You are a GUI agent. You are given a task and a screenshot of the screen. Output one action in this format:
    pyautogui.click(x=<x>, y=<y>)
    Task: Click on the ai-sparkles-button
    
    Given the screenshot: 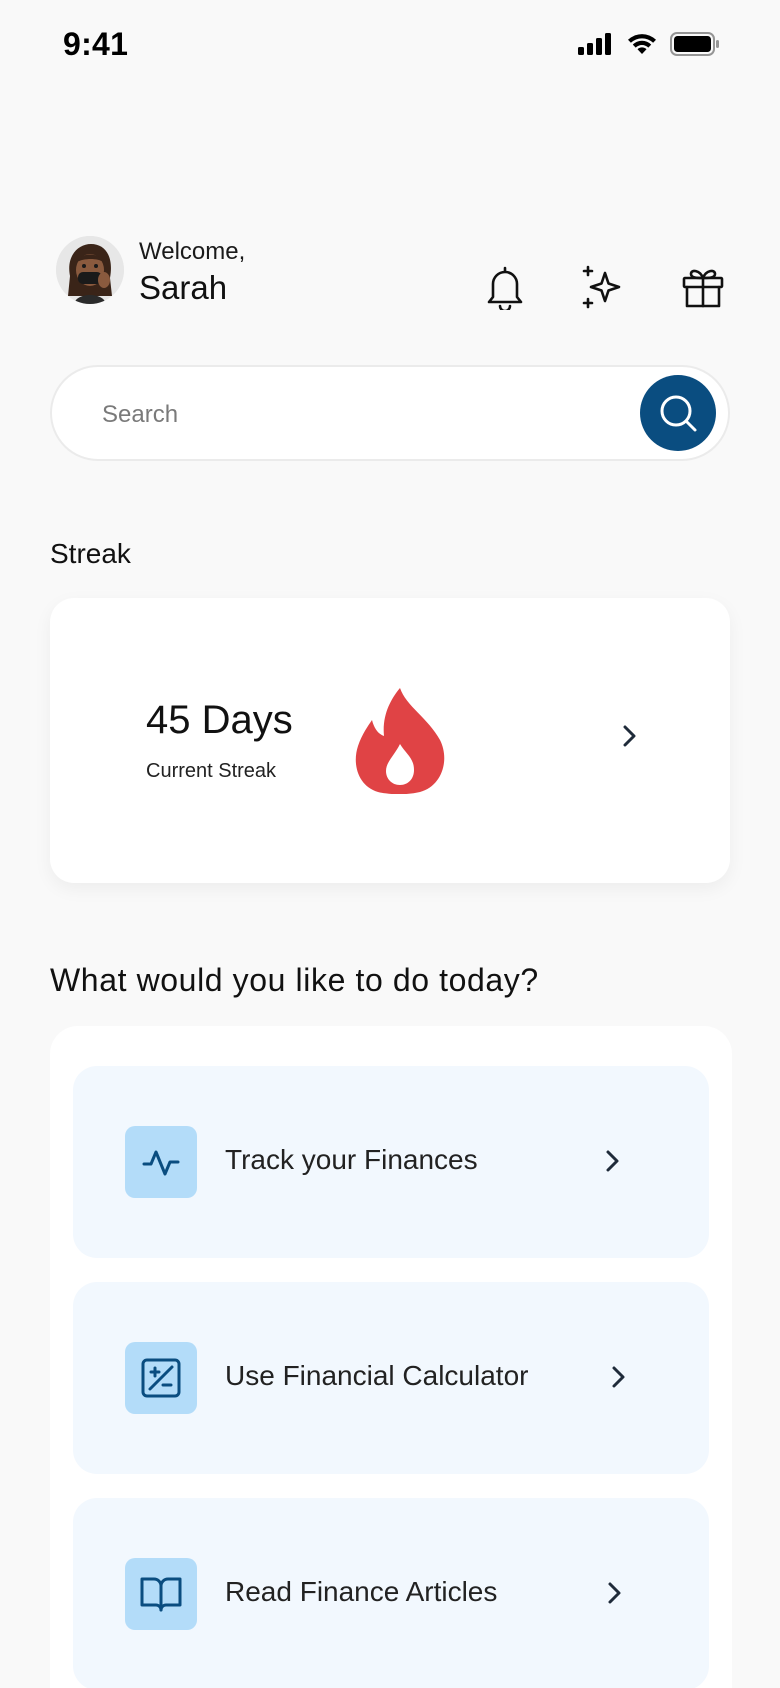 What is the action you would take?
    pyautogui.click(x=603, y=287)
    